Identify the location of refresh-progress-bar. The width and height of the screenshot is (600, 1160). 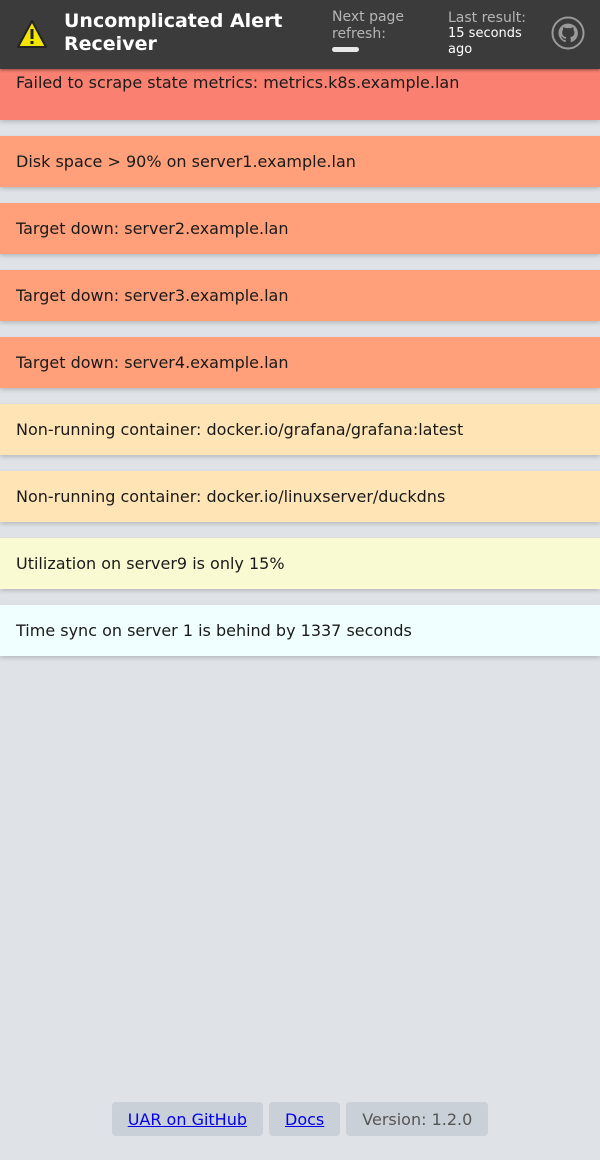
(345, 49).